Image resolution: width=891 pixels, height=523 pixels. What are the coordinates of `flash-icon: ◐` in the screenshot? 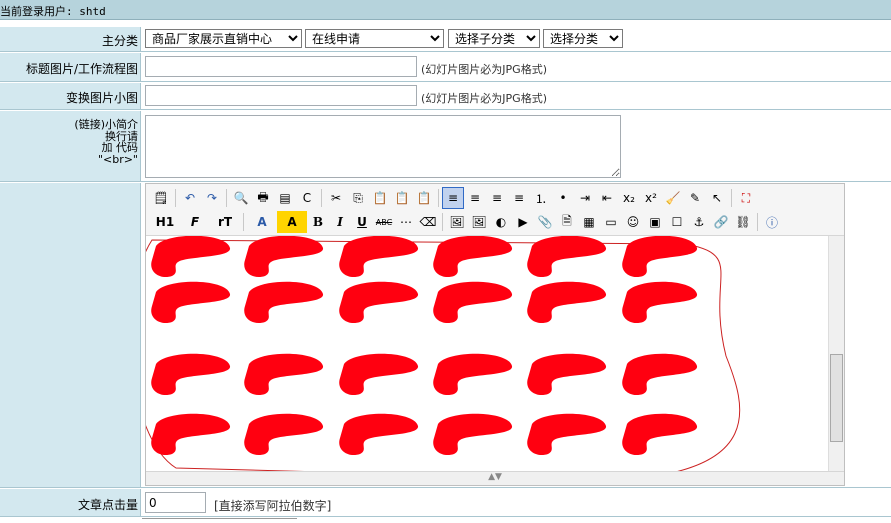 It's located at (501, 222).